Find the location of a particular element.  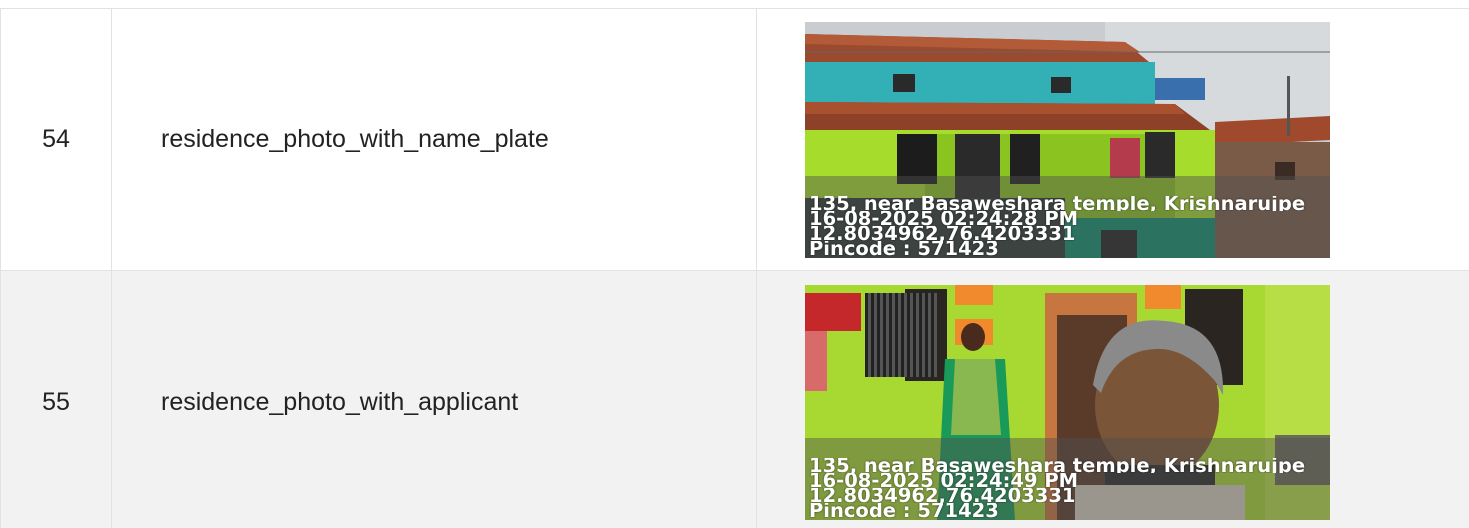

stamp-datetime: 16-08-2025 02:24:28 PM is located at coordinates (944, 218).